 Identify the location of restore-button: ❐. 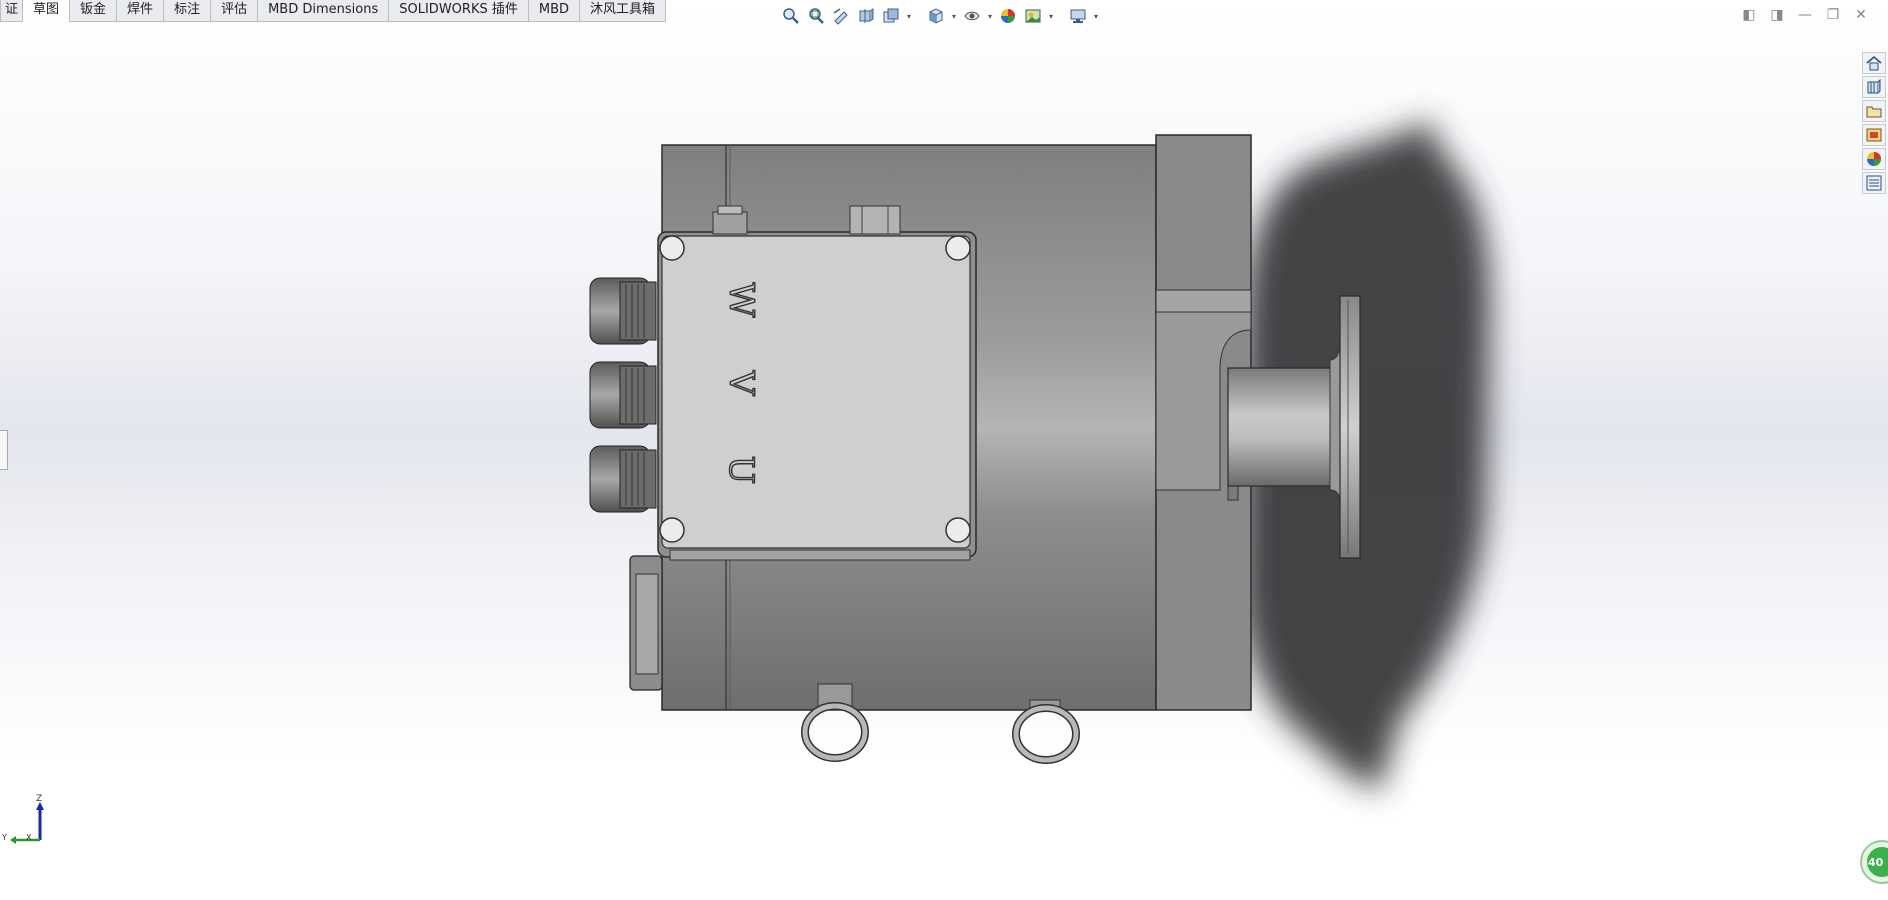
(1833, 15).